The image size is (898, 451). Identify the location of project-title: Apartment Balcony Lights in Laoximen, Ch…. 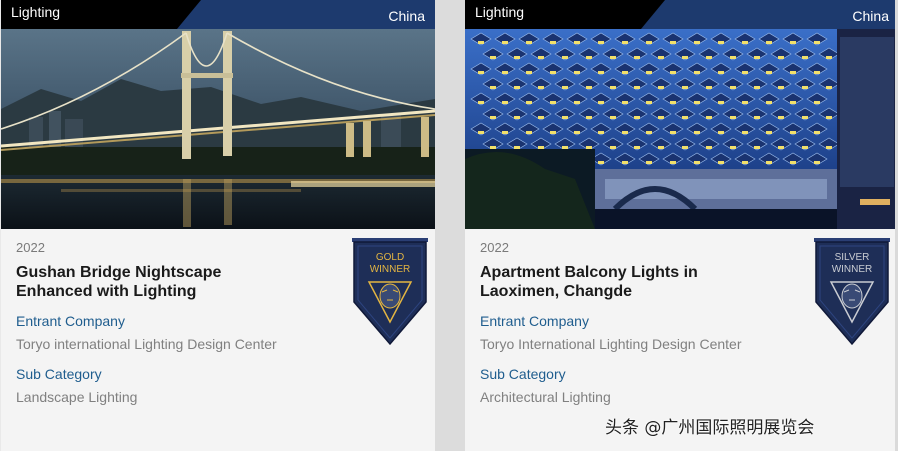
(612, 282).